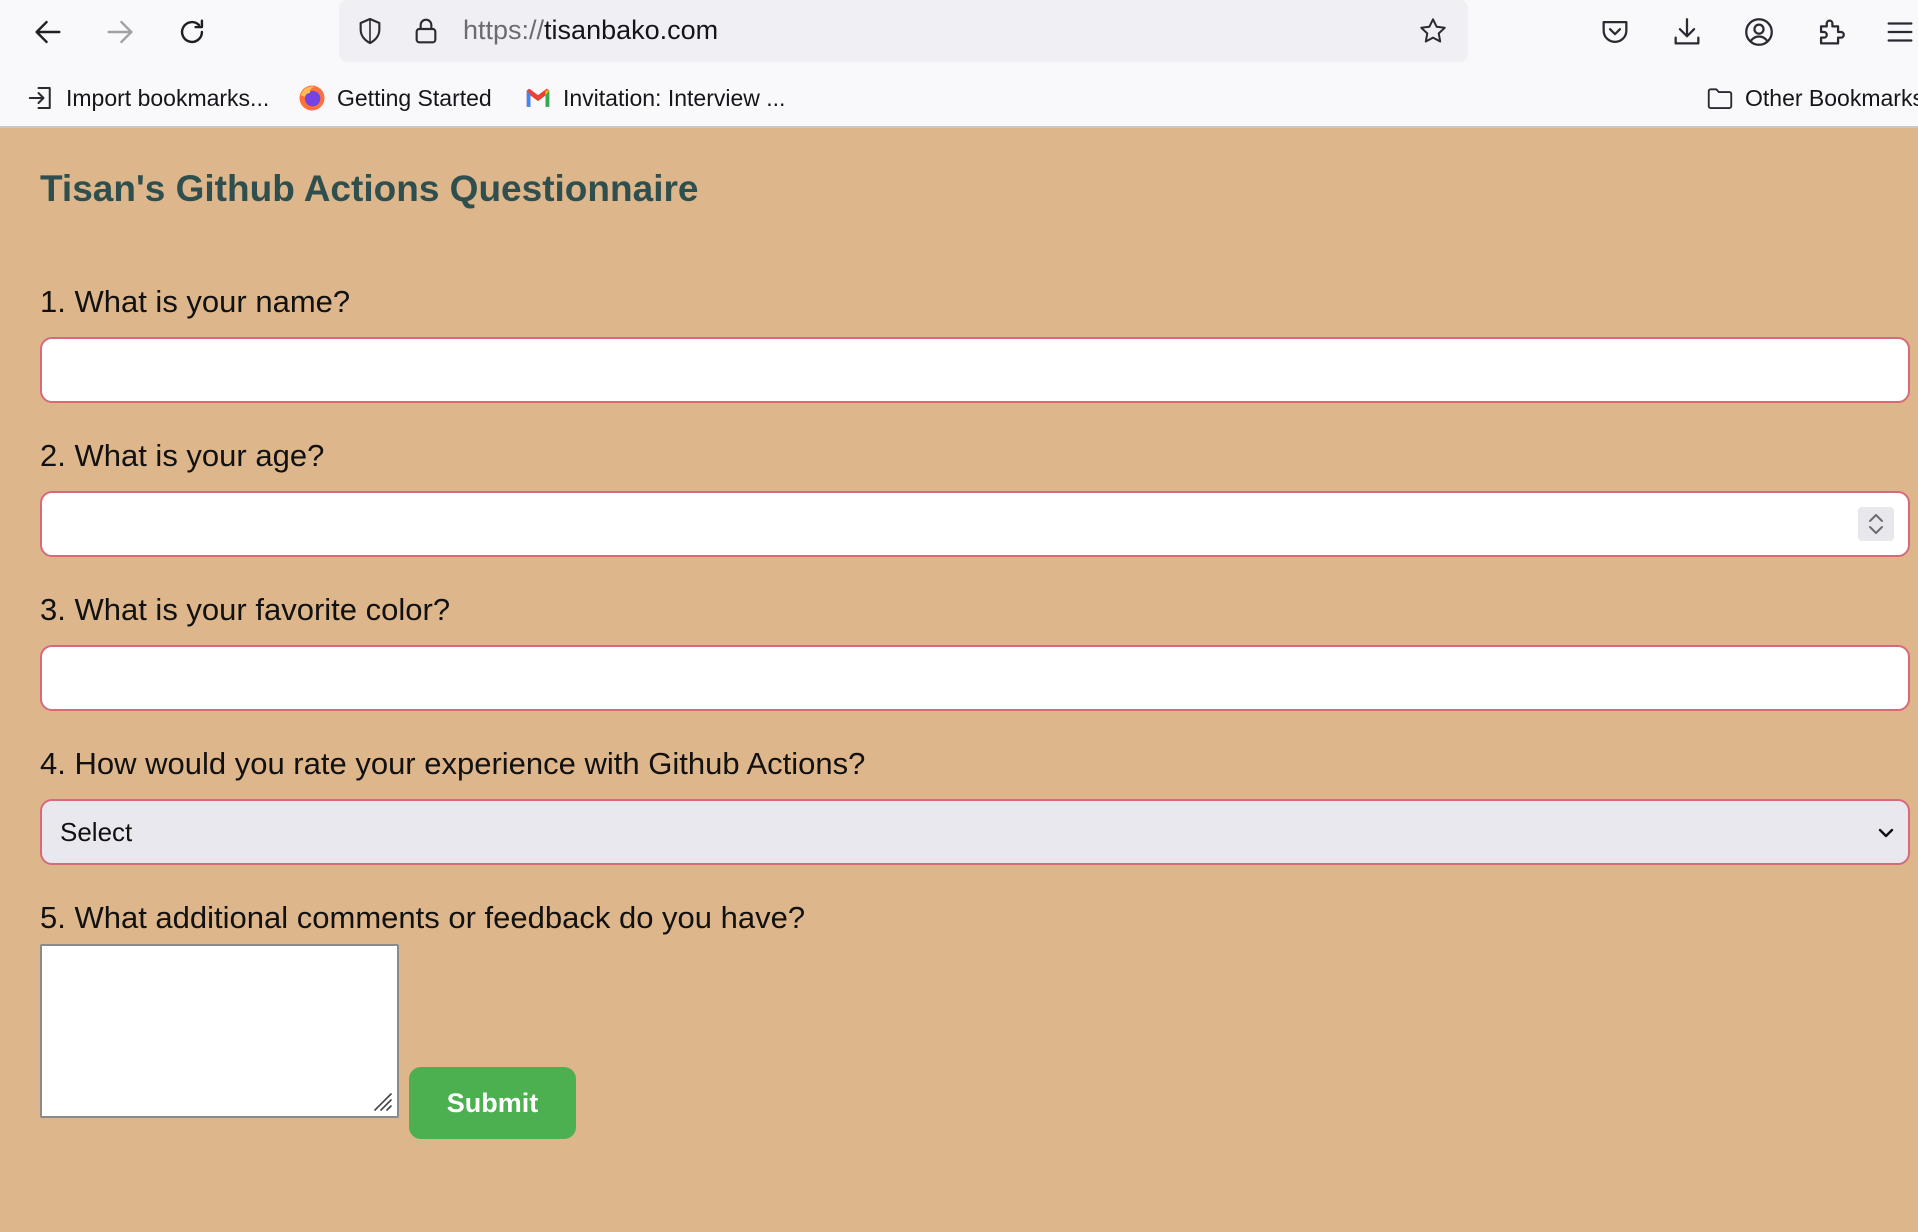  I want to click on color-input, so click(975, 678).